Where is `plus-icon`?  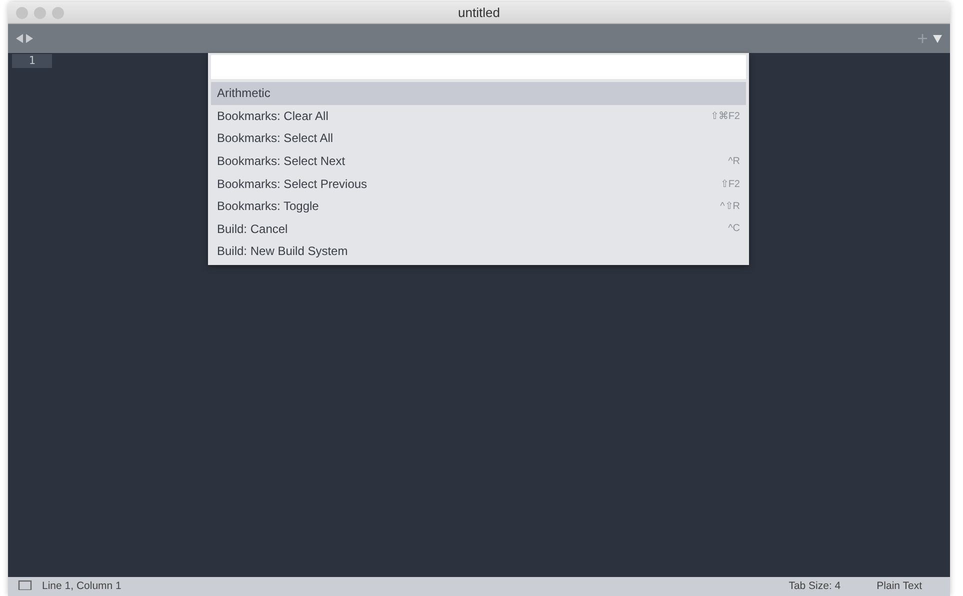 plus-icon is located at coordinates (922, 38).